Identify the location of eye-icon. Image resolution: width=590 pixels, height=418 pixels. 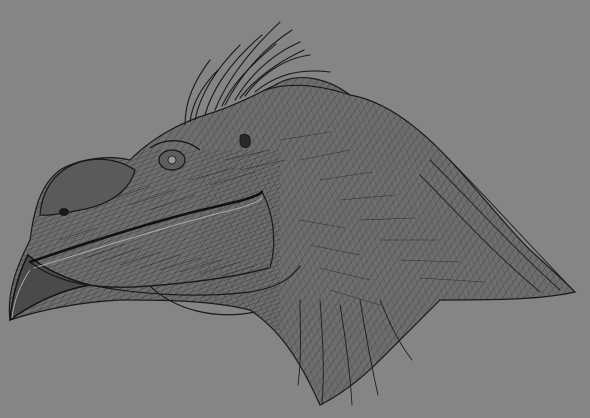
(172, 160).